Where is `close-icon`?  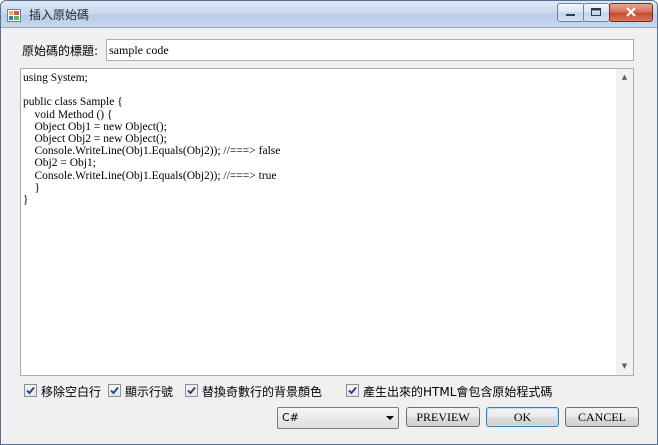 close-icon is located at coordinates (631, 12).